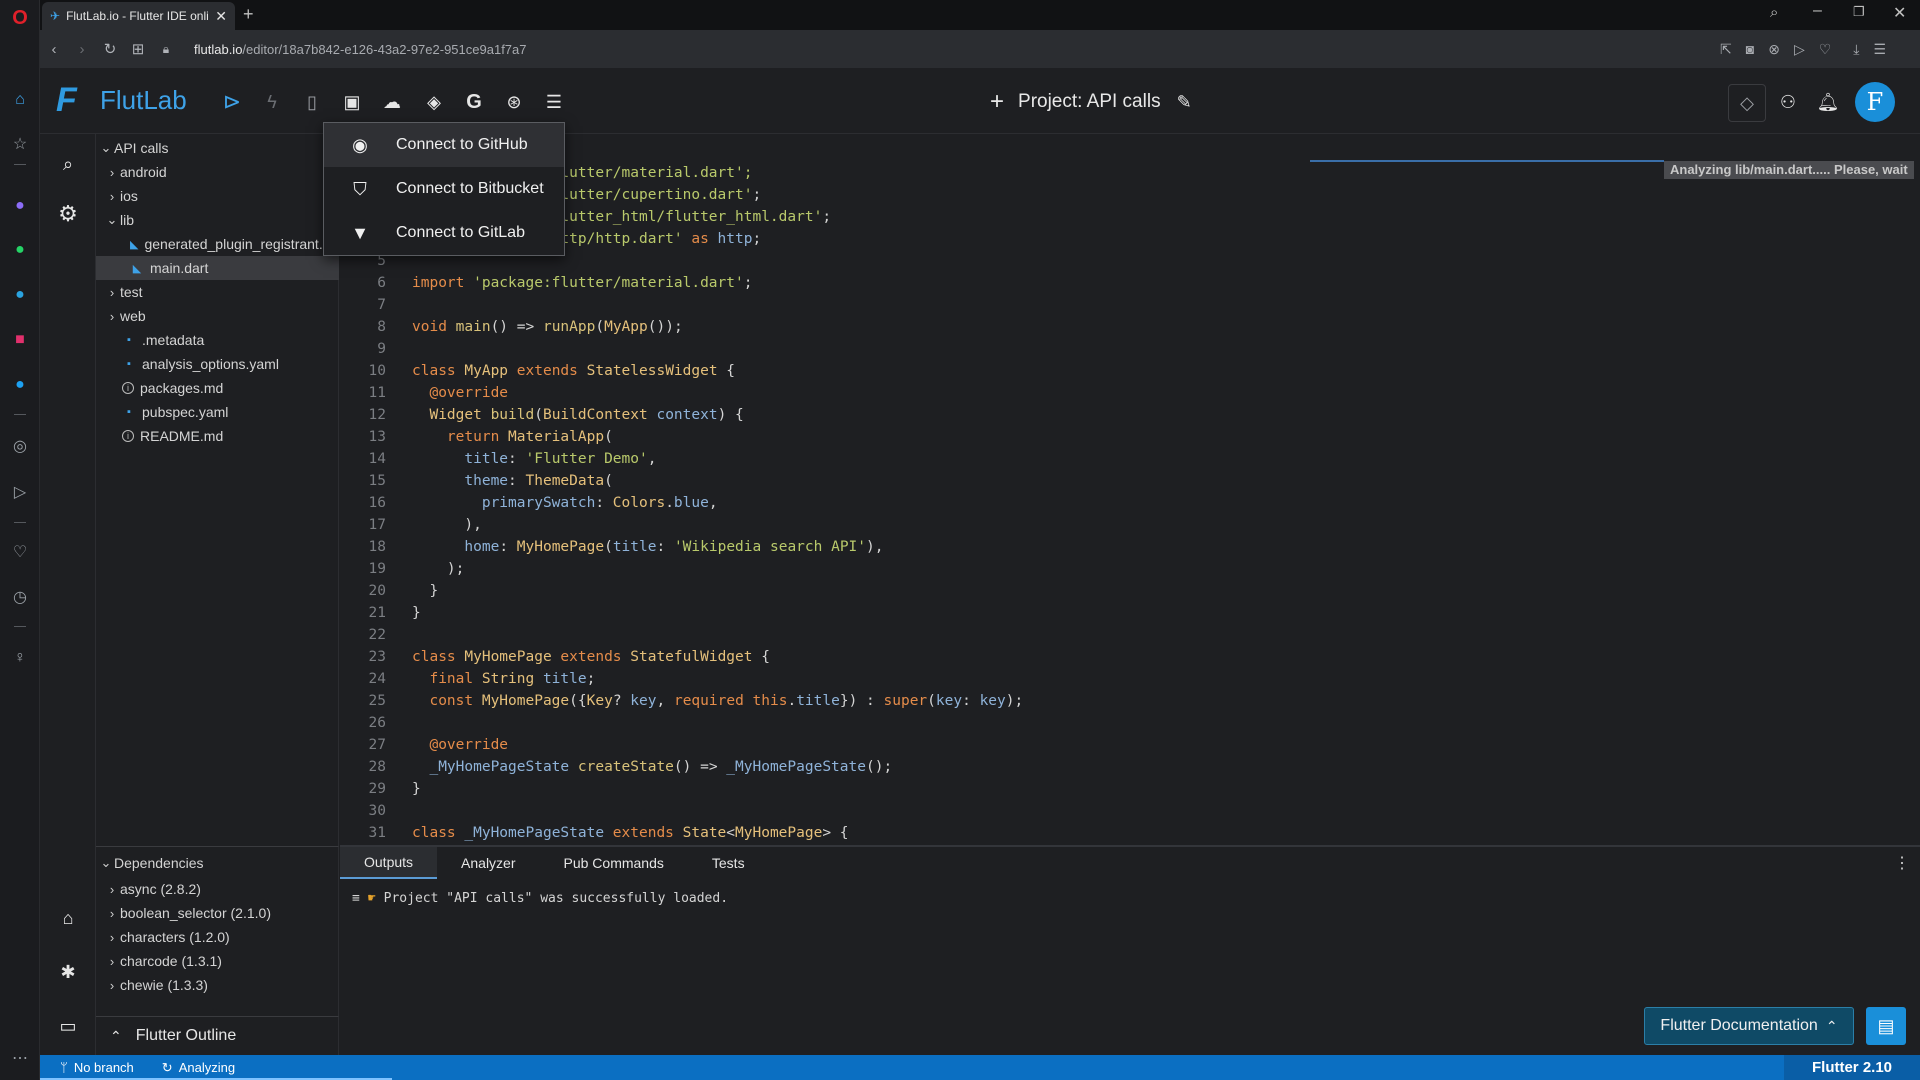 This screenshot has width=1920, height=1080. Describe the element at coordinates (377, 701) in the screenshot. I see `line-number: 25` at that location.